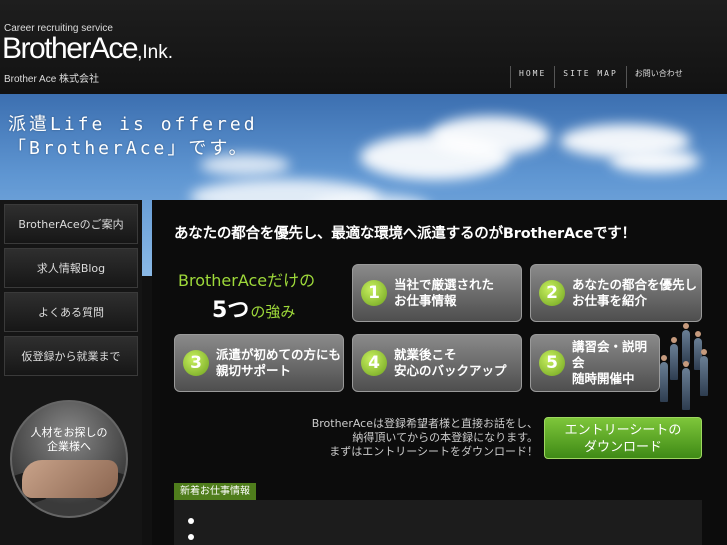  What do you see at coordinates (610, 300) in the screenshot?
I see `card-line: お仕事を紹介` at bounding box center [610, 300].